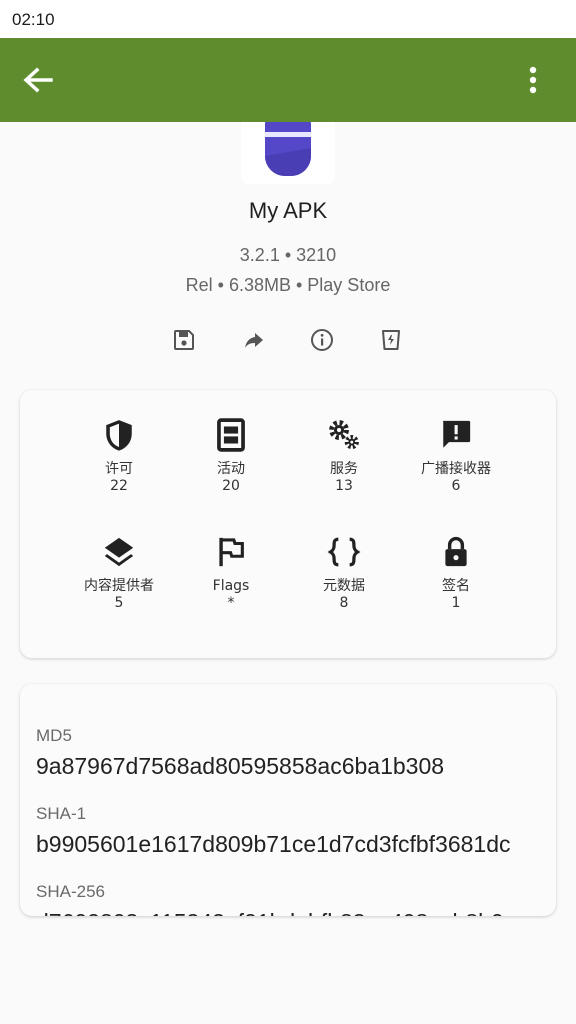 The height and width of the screenshot is (1024, 576). I want to click on activities-label: 活动, so click(231, 469).